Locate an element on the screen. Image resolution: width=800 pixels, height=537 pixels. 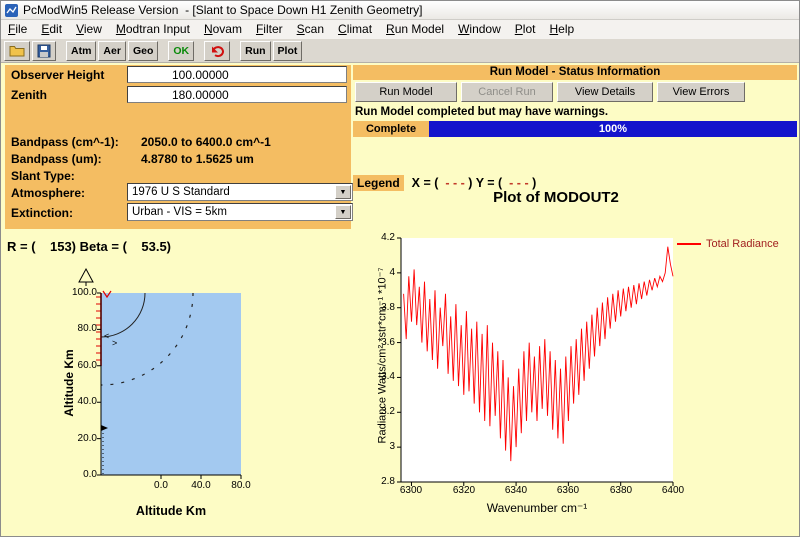
menu-item-help: Help is located at coordinates (561, 29).